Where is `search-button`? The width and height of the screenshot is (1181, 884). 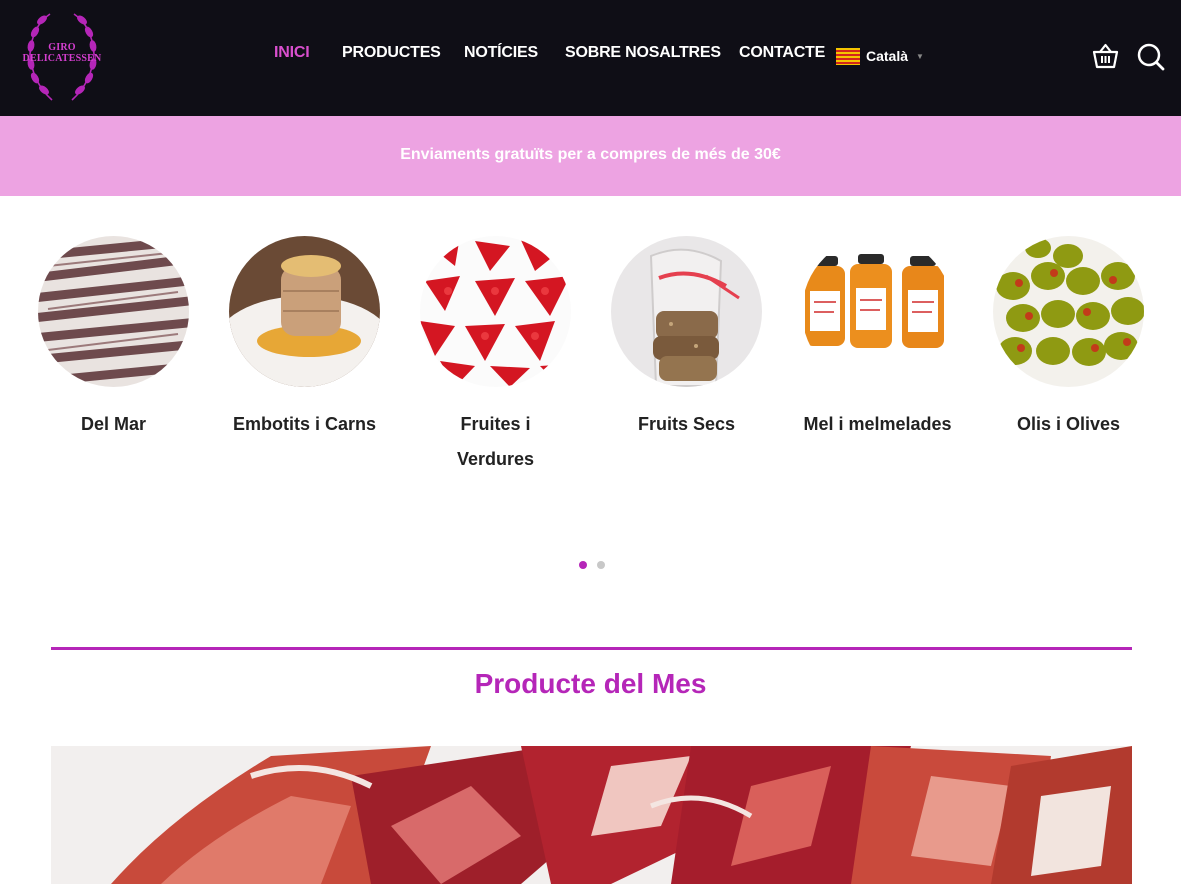
search-button is located at coordinates (1151, 59).